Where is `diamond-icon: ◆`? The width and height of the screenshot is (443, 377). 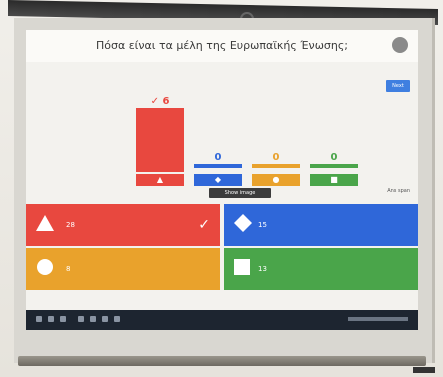
diamond-icon: ◆ is located at coordinates (218, 179).